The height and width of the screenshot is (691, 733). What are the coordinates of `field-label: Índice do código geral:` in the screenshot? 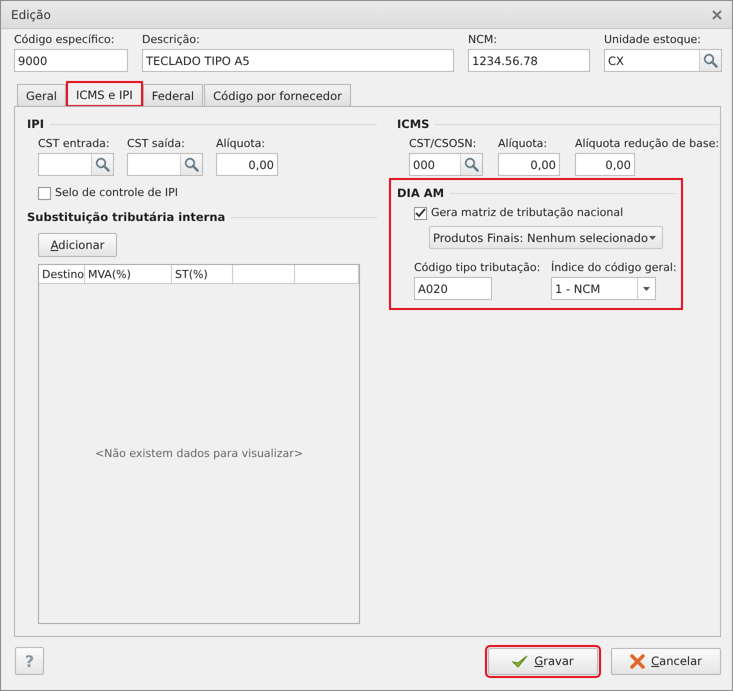 It's located at (614, 268).